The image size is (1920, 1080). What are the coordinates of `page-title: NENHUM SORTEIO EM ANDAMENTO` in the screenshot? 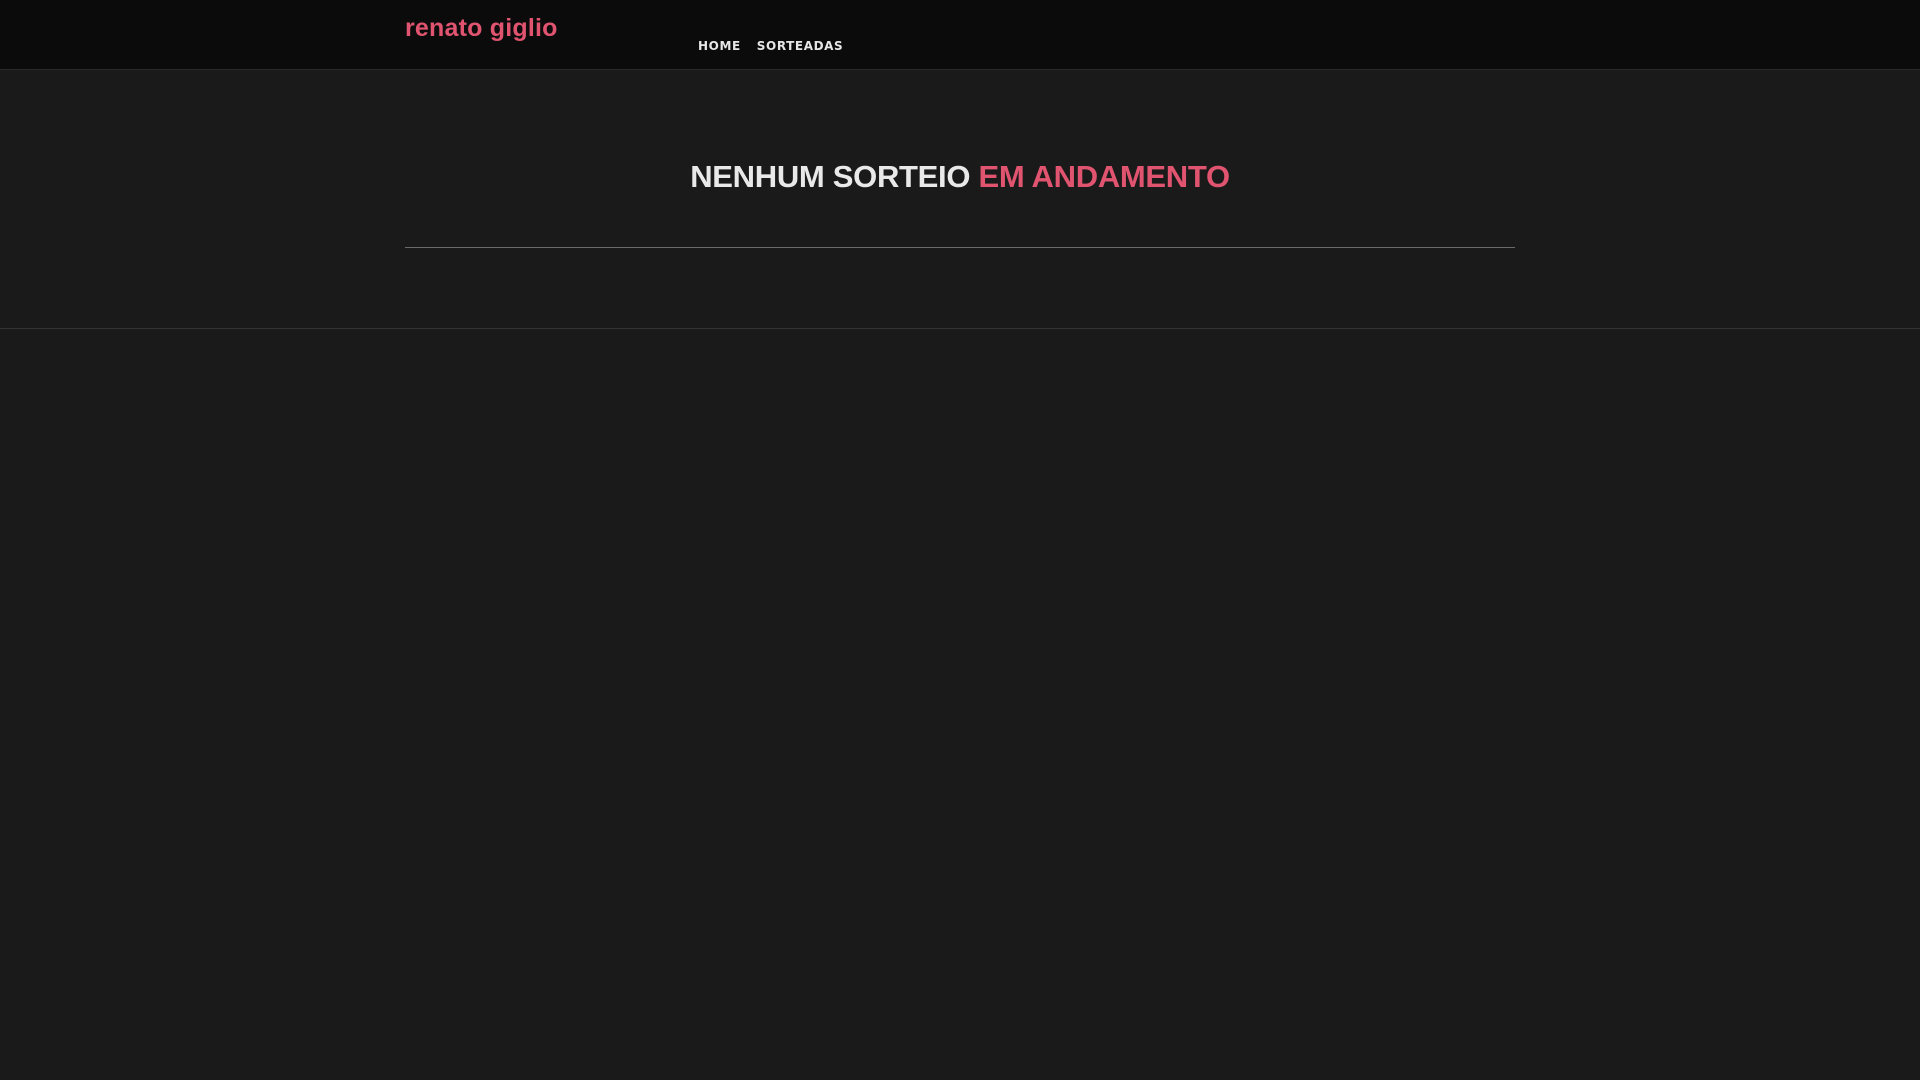 It's located at (960, 176).